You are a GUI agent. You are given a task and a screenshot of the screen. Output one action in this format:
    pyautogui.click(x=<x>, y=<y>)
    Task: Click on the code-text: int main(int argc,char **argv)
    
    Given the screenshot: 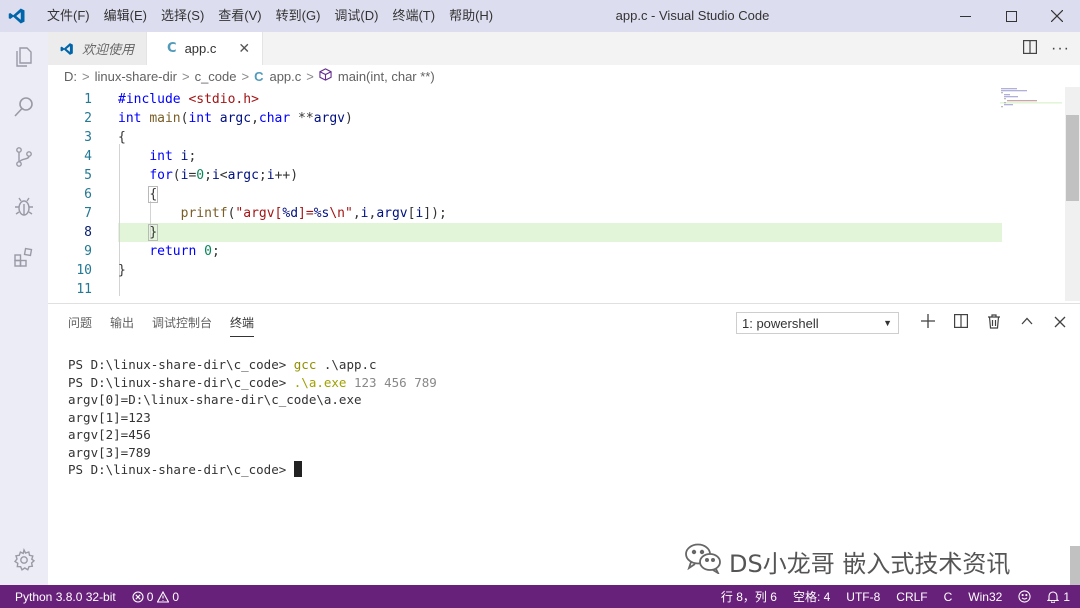 What is the action you would take?
    pyautogui.click(x=235, y=118)
    